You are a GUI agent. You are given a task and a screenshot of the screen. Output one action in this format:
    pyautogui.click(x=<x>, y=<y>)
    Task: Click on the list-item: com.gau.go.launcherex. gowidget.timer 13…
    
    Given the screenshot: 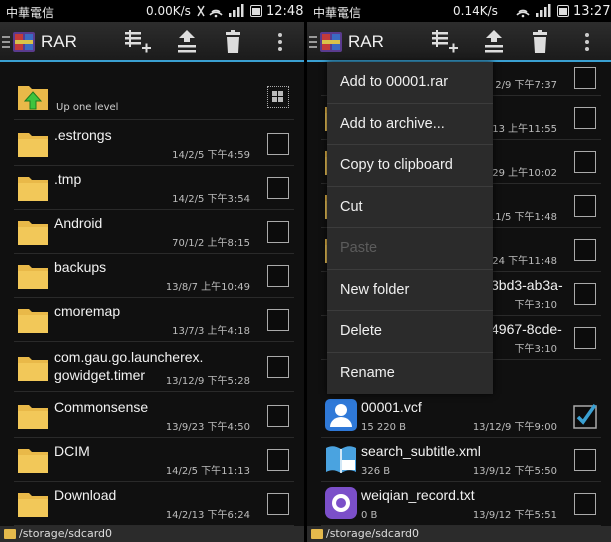 What is the action you would take?
    pyautogui.click(x=154, y=367)
    